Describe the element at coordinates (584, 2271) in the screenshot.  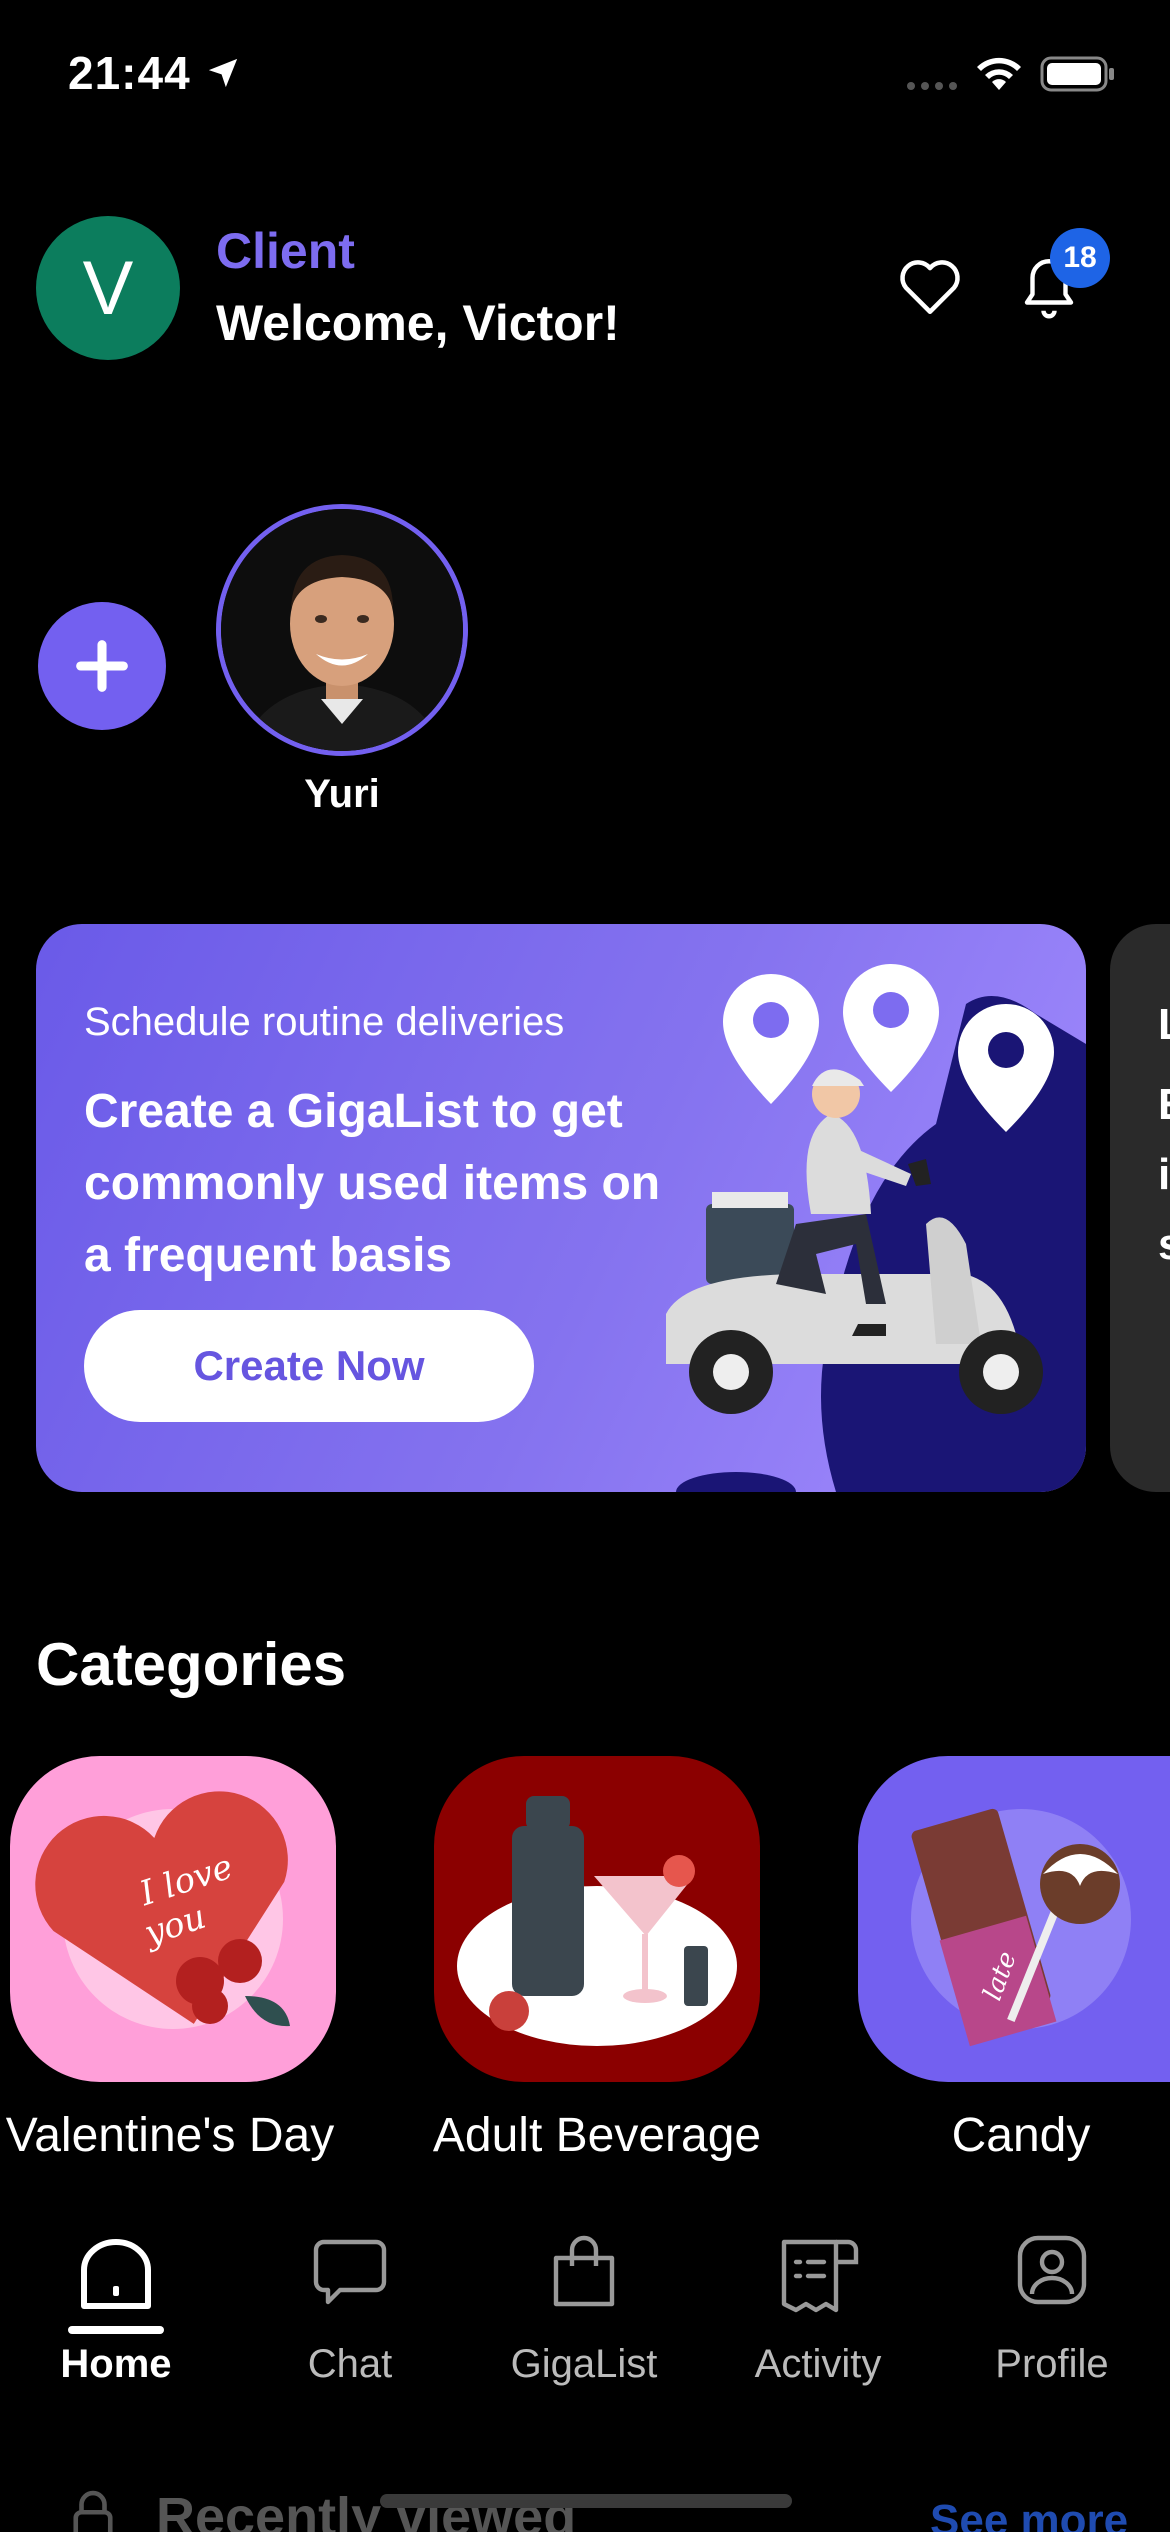
I see `shopping-bag-icon` at that location.